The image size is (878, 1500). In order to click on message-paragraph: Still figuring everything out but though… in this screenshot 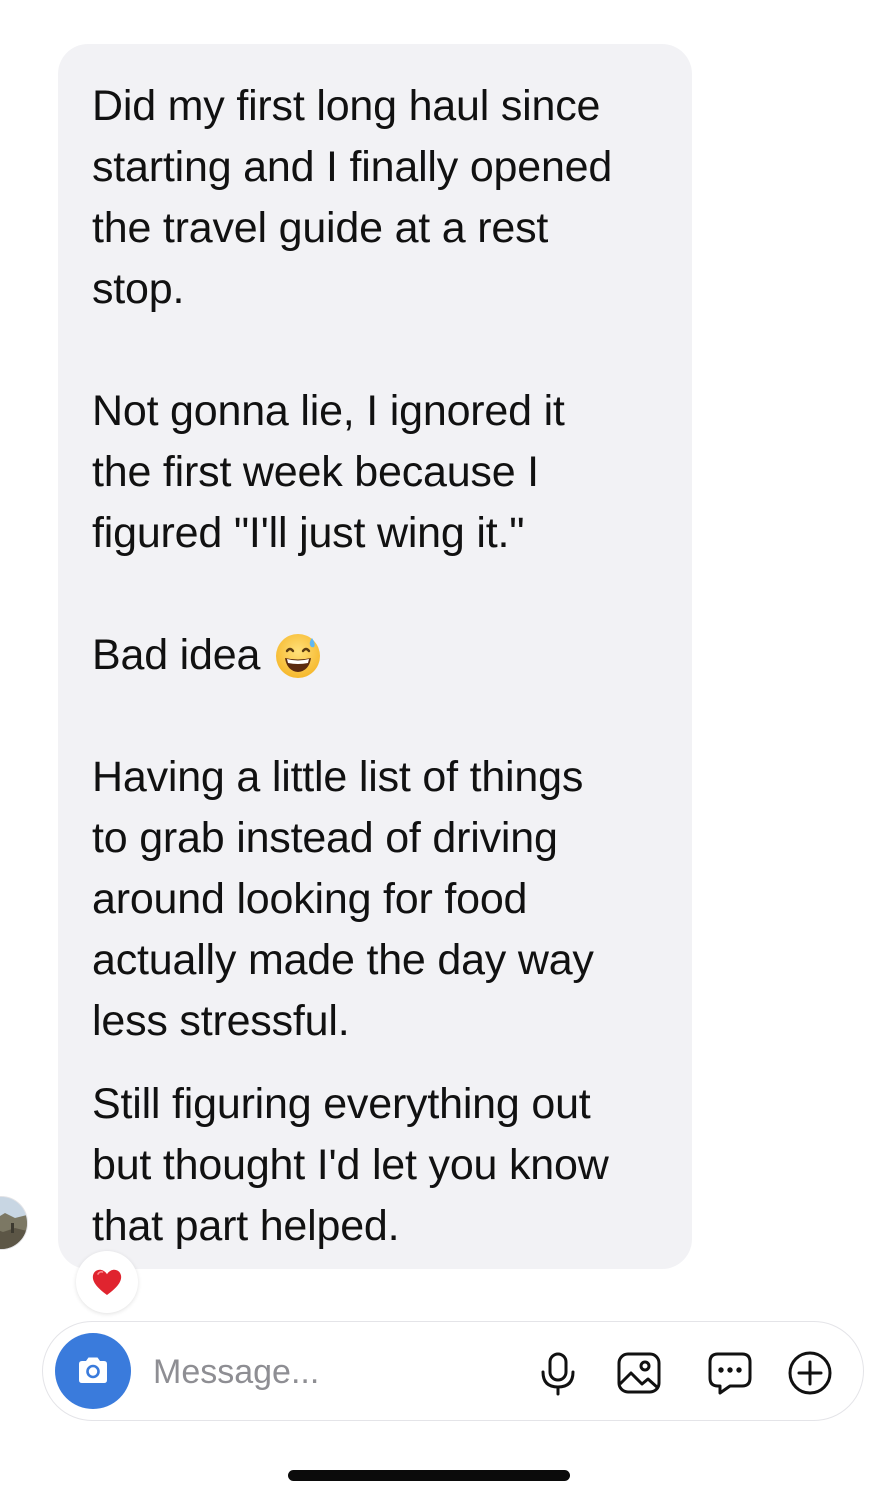, I will do `click(350, 1165)`.